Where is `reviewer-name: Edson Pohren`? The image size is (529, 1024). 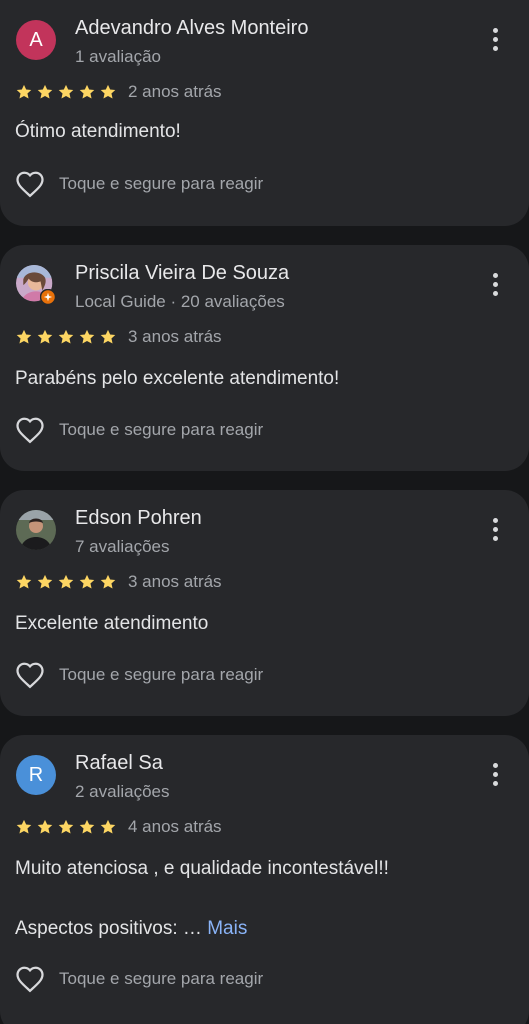 reviewer-name: Edson Pohren is located at coordinates (138, 518).